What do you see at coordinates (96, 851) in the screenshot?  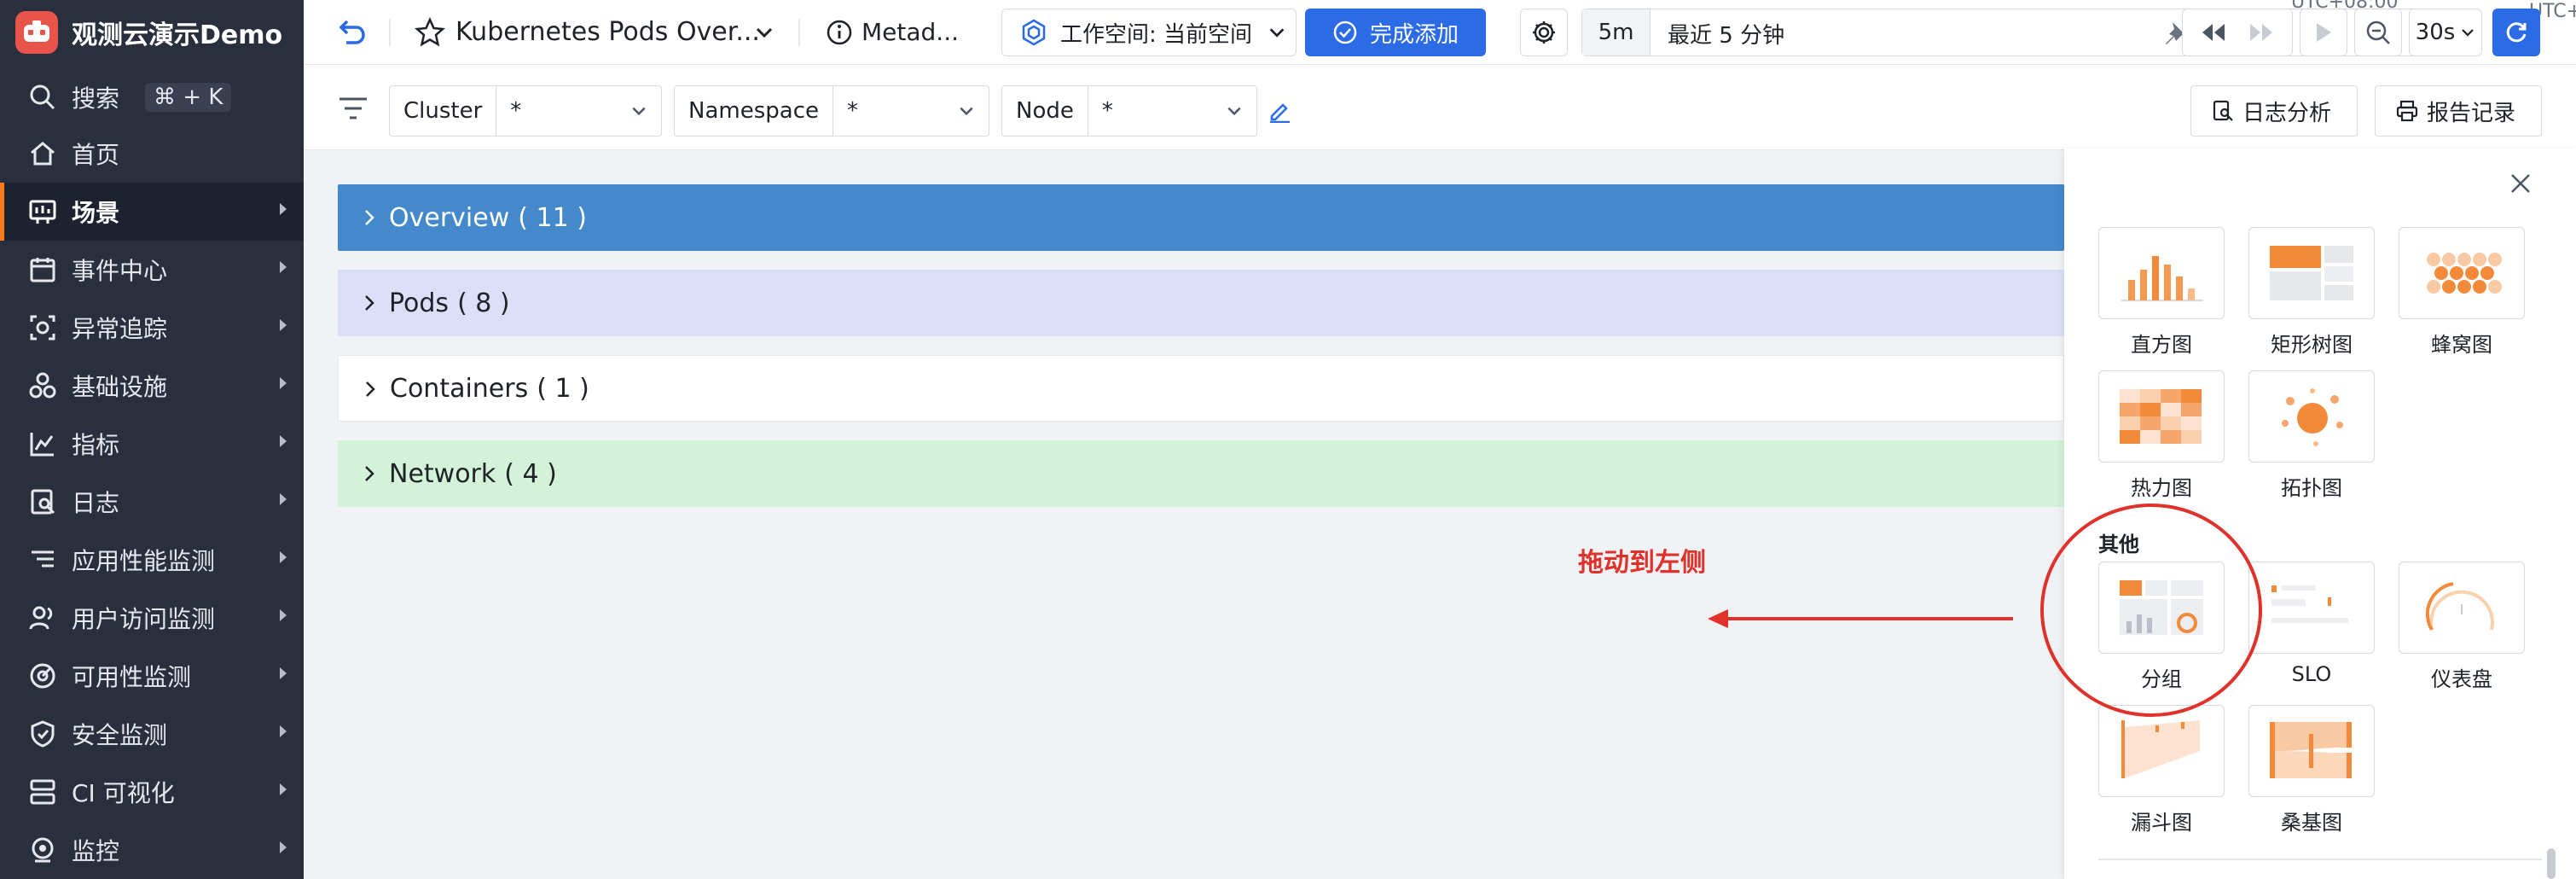 I see `sidebar-item-label: 监控` at bounding box center [96, 851].